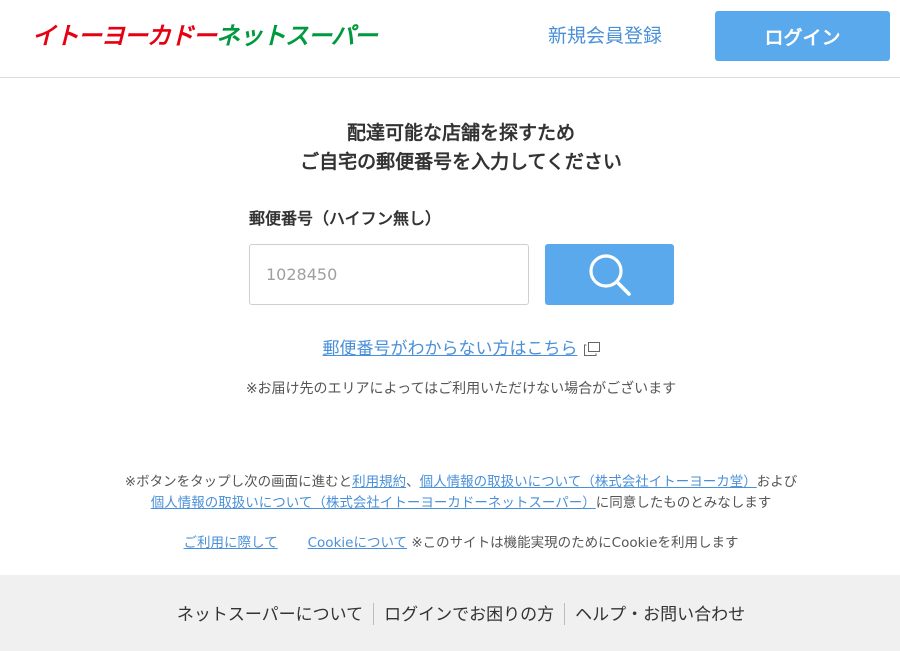  I want to click on search-icon, so click(609, 274).